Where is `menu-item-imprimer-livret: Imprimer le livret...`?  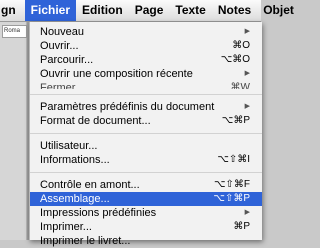
menu-item-imprimer-livret: Imprimer le livret... is located at coordinates (146, 241).